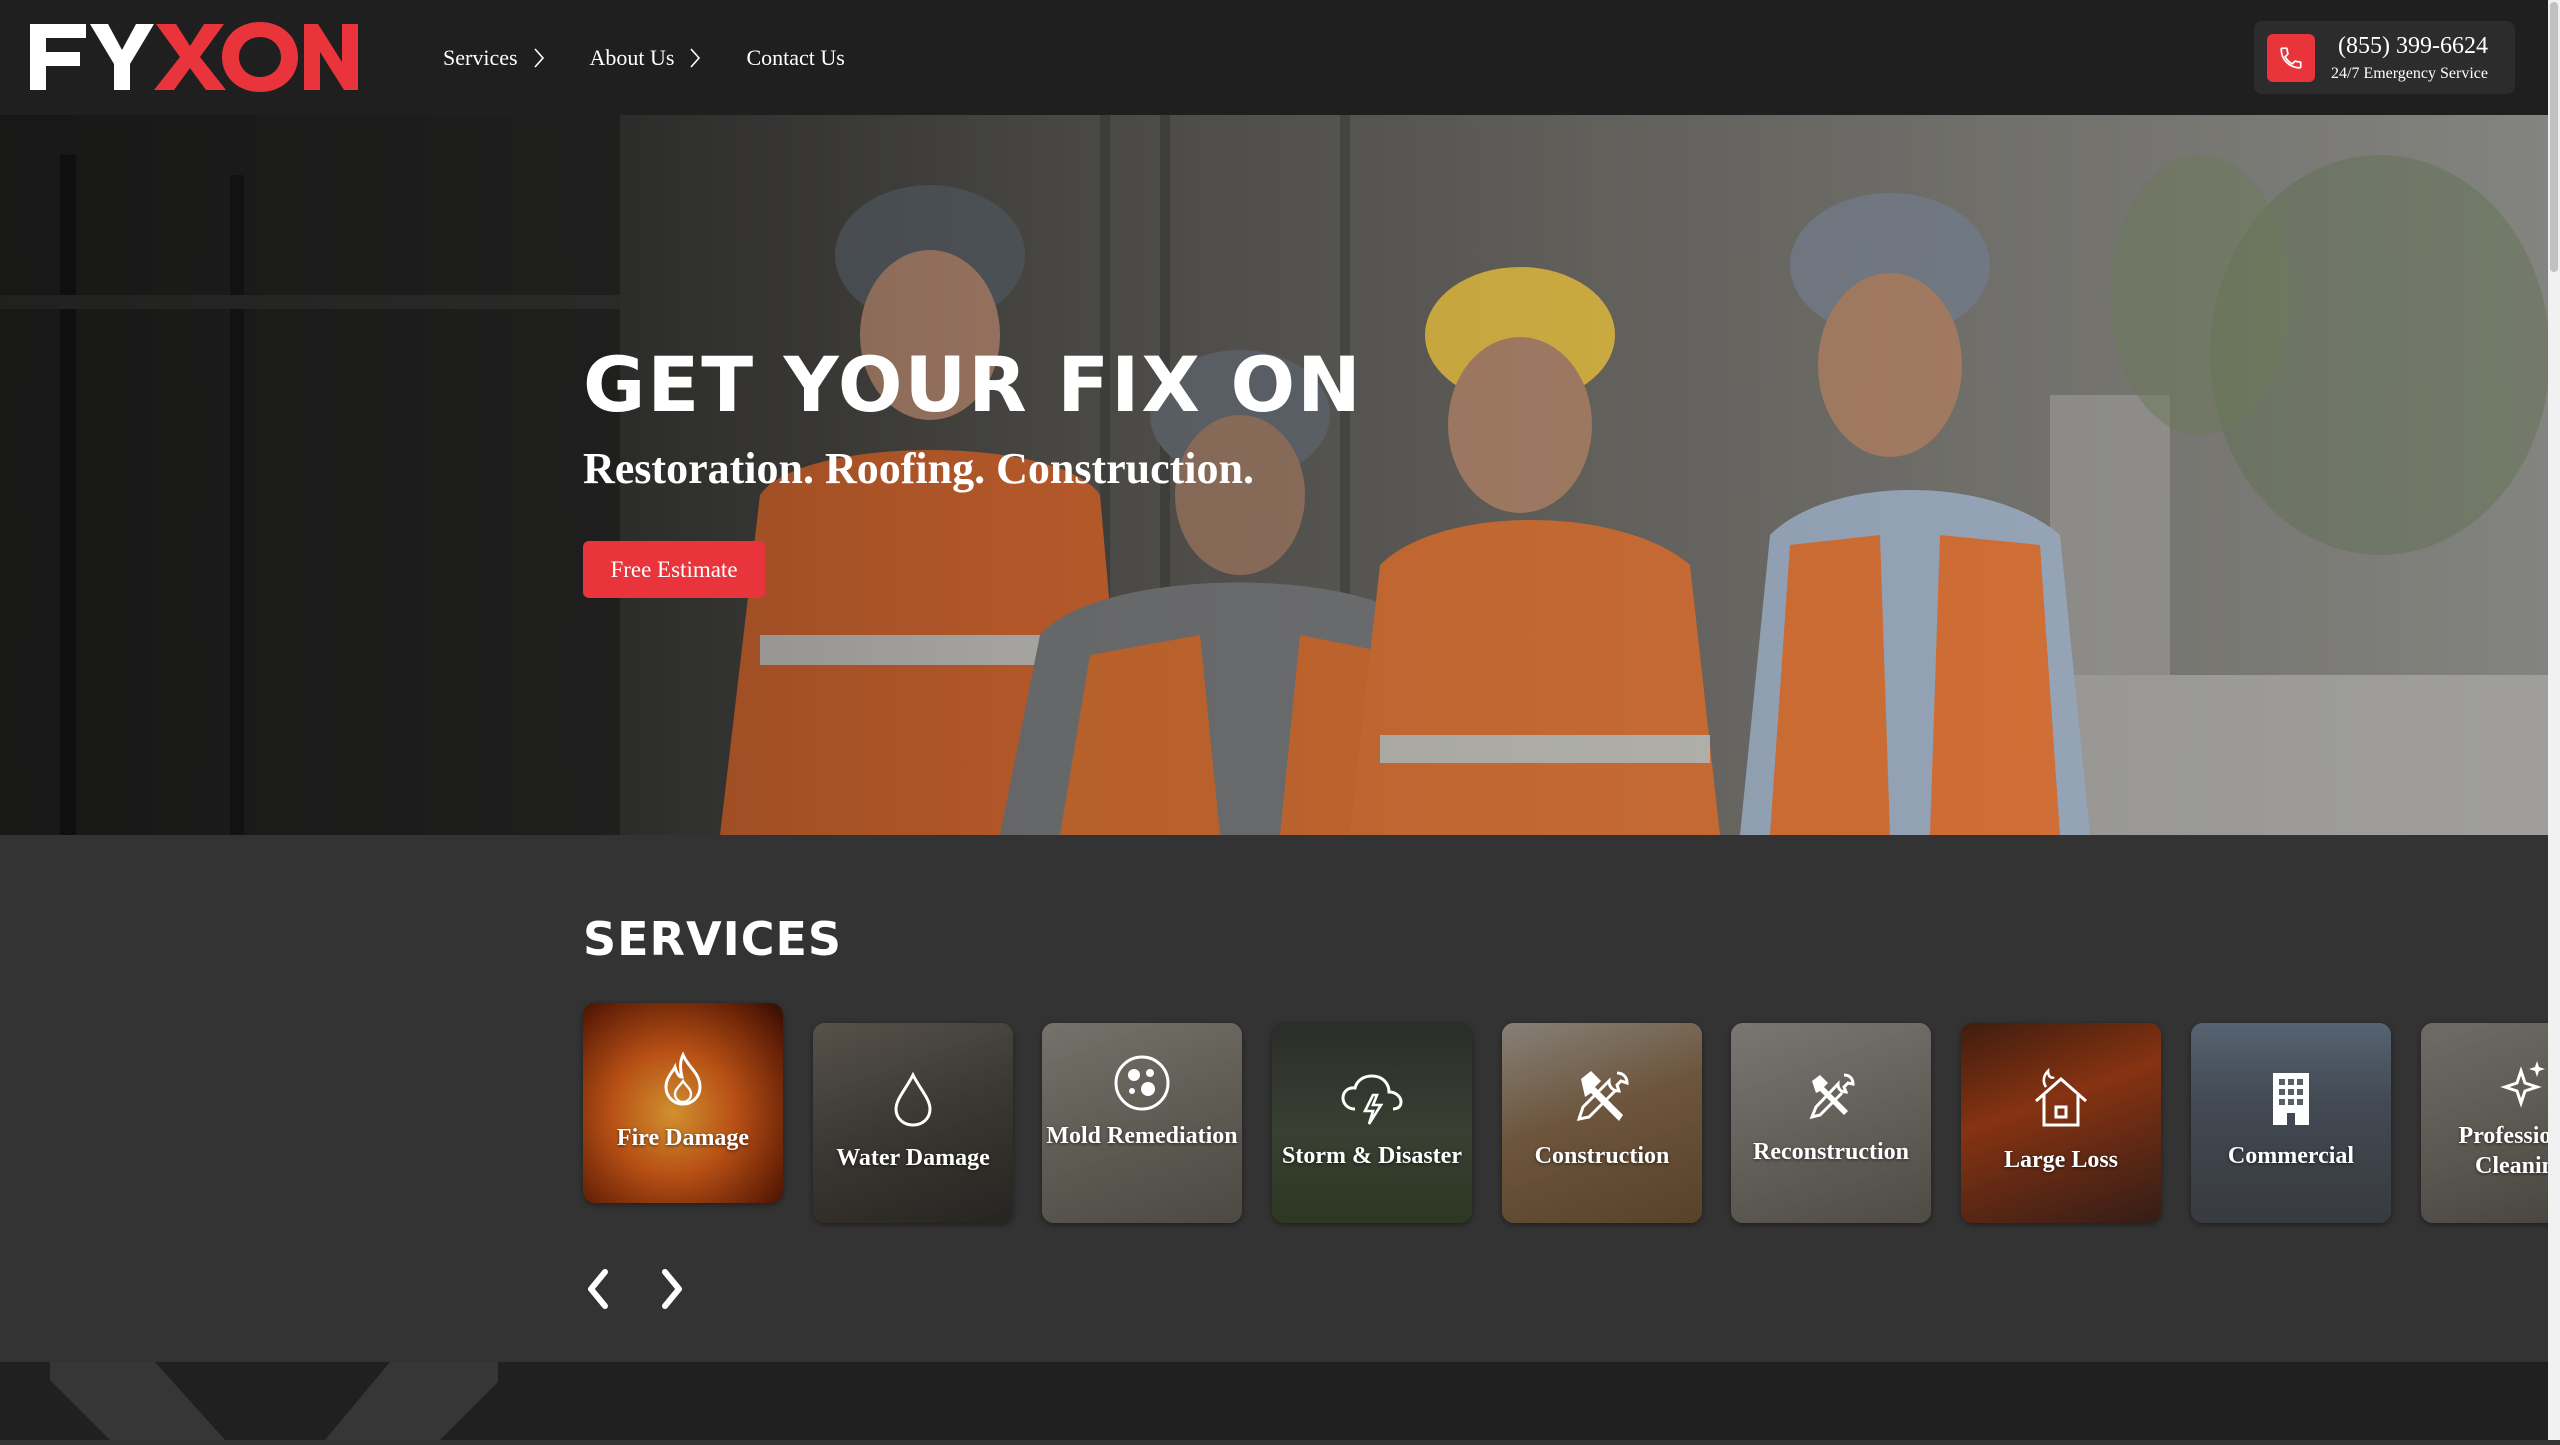  What do you see at coordinates (683, 1078) in the screenshot?
I see `flame-icon` at bounding box center [683, 1078].